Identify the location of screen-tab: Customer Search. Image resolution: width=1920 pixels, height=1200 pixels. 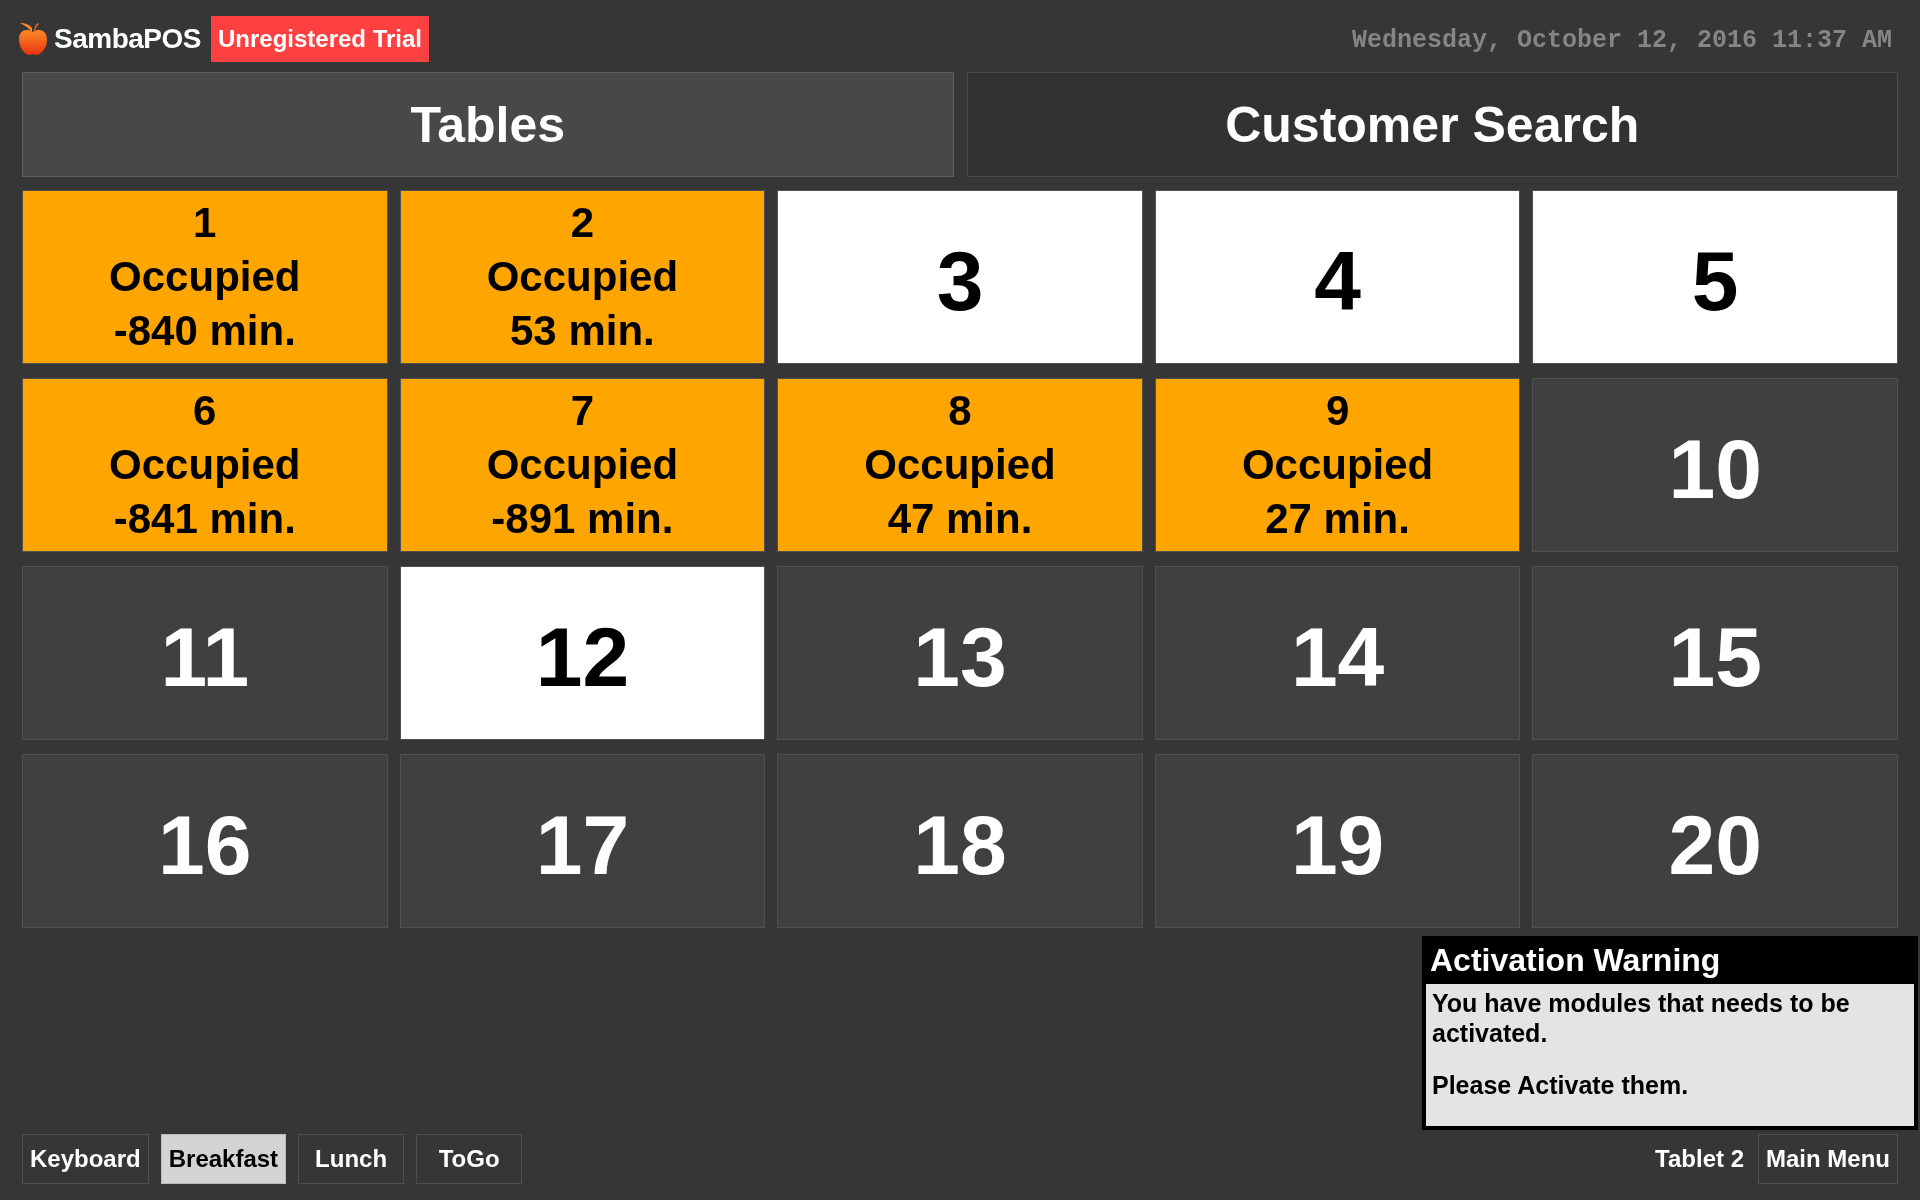
(1432, 124).